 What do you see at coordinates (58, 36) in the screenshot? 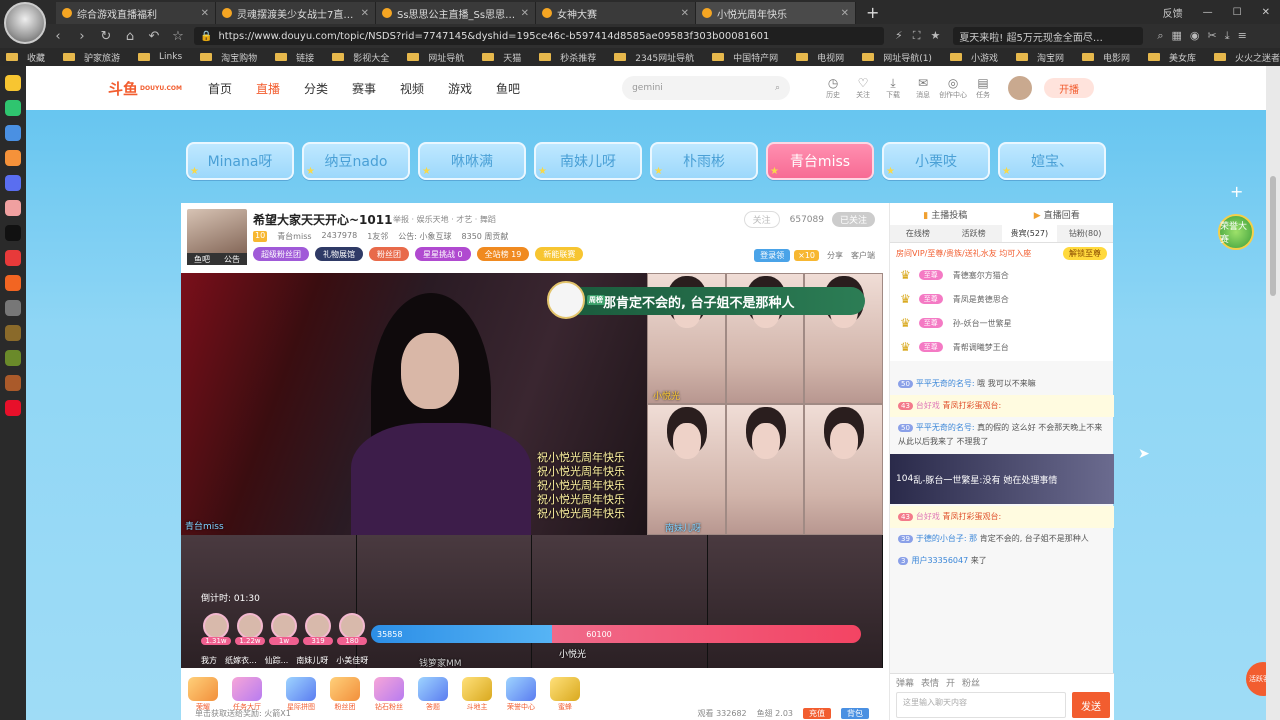
I see `back-icon: ‹` at bounding box center [58, 36].